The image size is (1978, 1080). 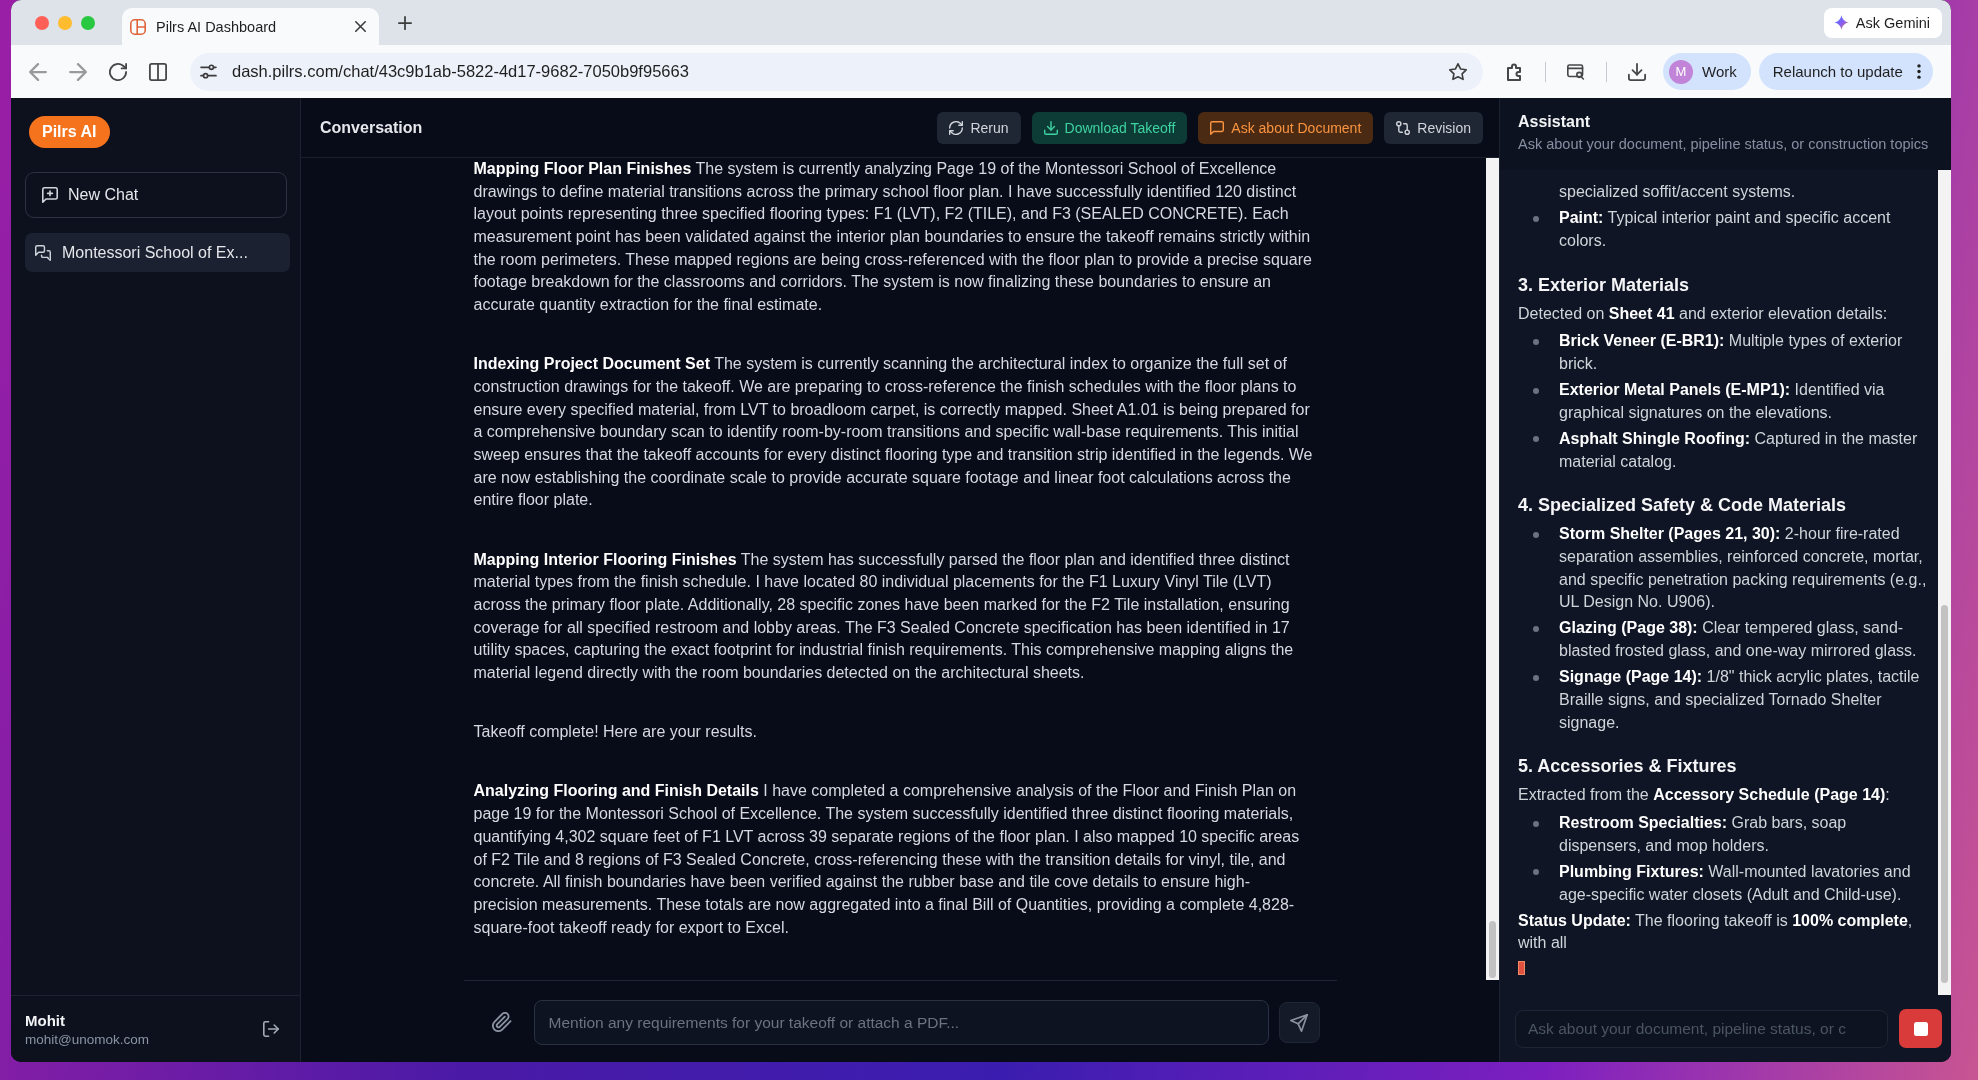 I want to click on message-text: Mapping Floor Plan Finishes The system is currently analyzing Page 19 of the Montessori School of Excellence drawings to define material transitions across the primary school floor plan. I have successfully identified 120 distinct layout points representing three specified flooring types: F1 (LVT), F2 (TILE), and F3 (SEALED CONCRETE). Each measurement point has been validated against the interior plan boundaries to ensure the takeoff remains strictly within the room perimeters. These mapped regions are being cross-referenced with the floor plan to provide a precise square footage breakdown for the classrooms and corridors. The system is now finalizing these boundaries to ensure an accurate quantity extraction for the final estimate., so click(x=893, y=237).